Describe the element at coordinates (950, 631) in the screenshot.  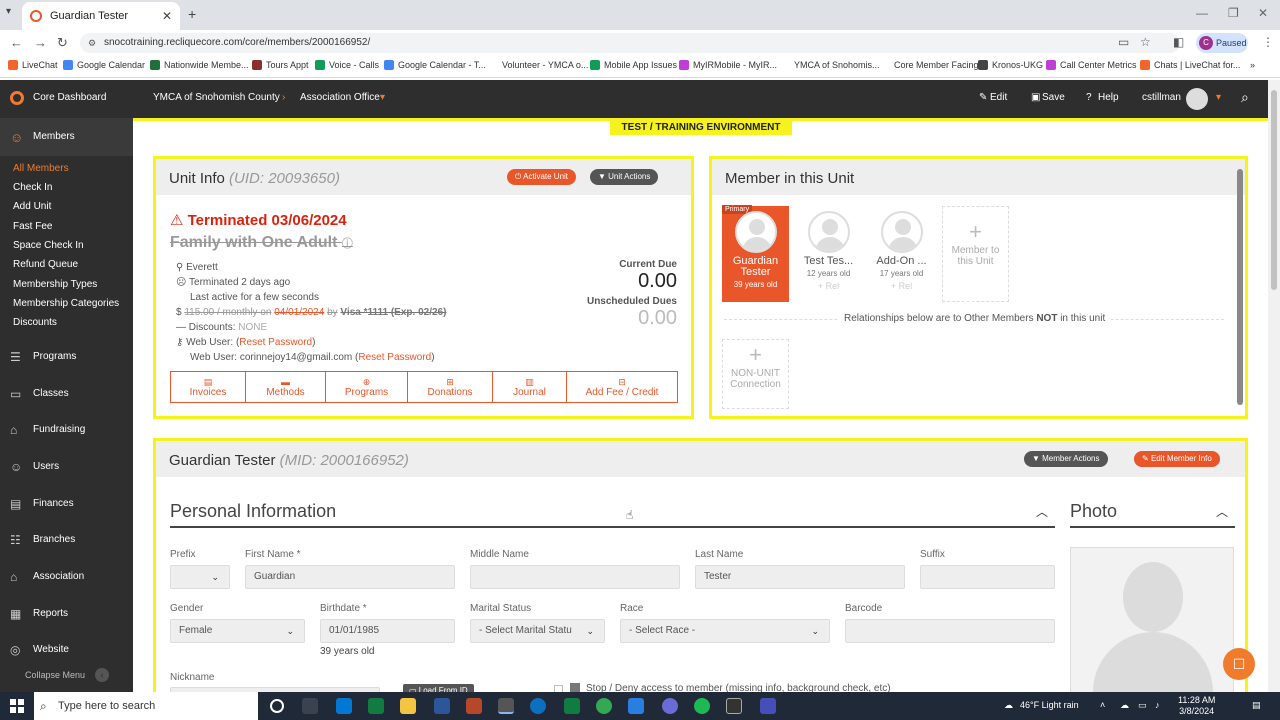
I see `barcode-field` at that location.